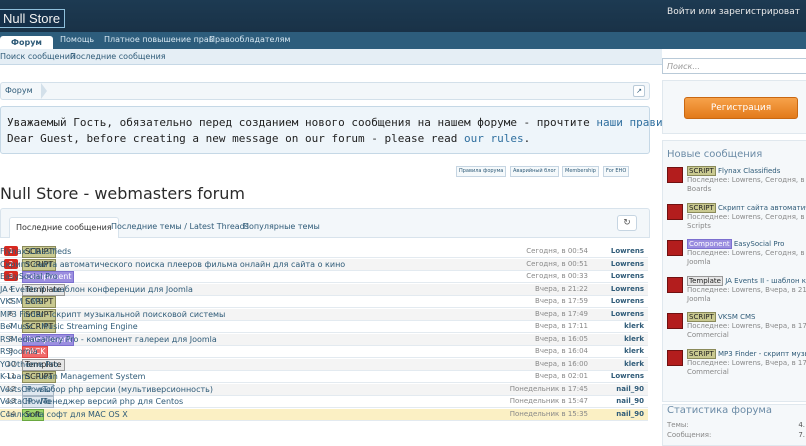 This screenshot has width=806, height=446. I want to click on thread-title-link: YOOtheme Pro, so click(29, 364).